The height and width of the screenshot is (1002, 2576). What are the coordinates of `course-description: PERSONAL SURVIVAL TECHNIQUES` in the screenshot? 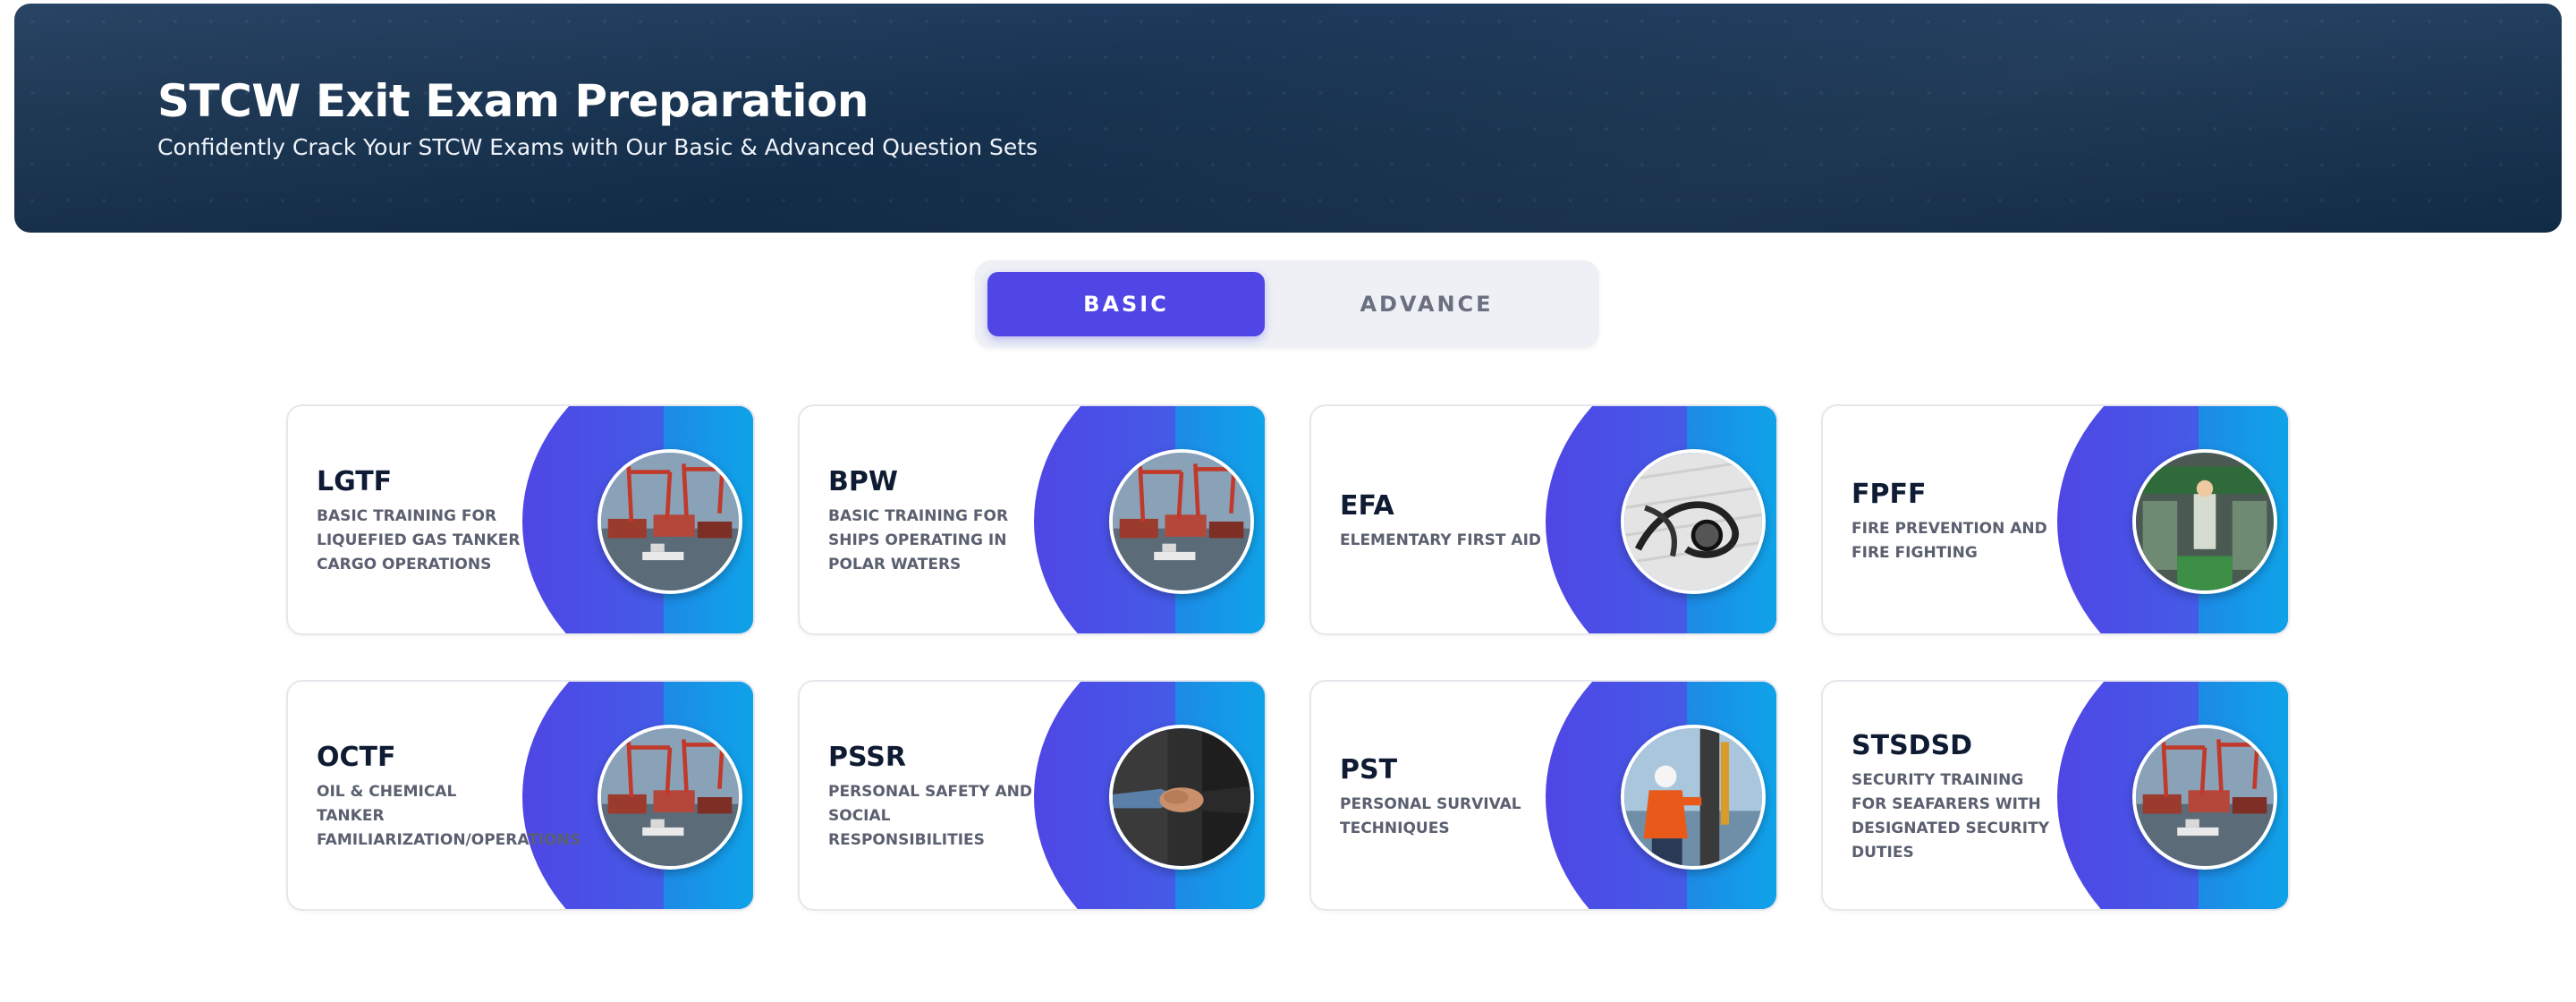 It's located at (1430, 815).